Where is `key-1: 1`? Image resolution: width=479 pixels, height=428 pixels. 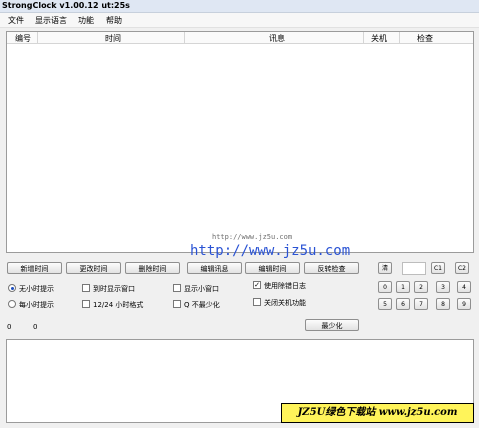
key-1: 1 is located at coordinates (403, 287).